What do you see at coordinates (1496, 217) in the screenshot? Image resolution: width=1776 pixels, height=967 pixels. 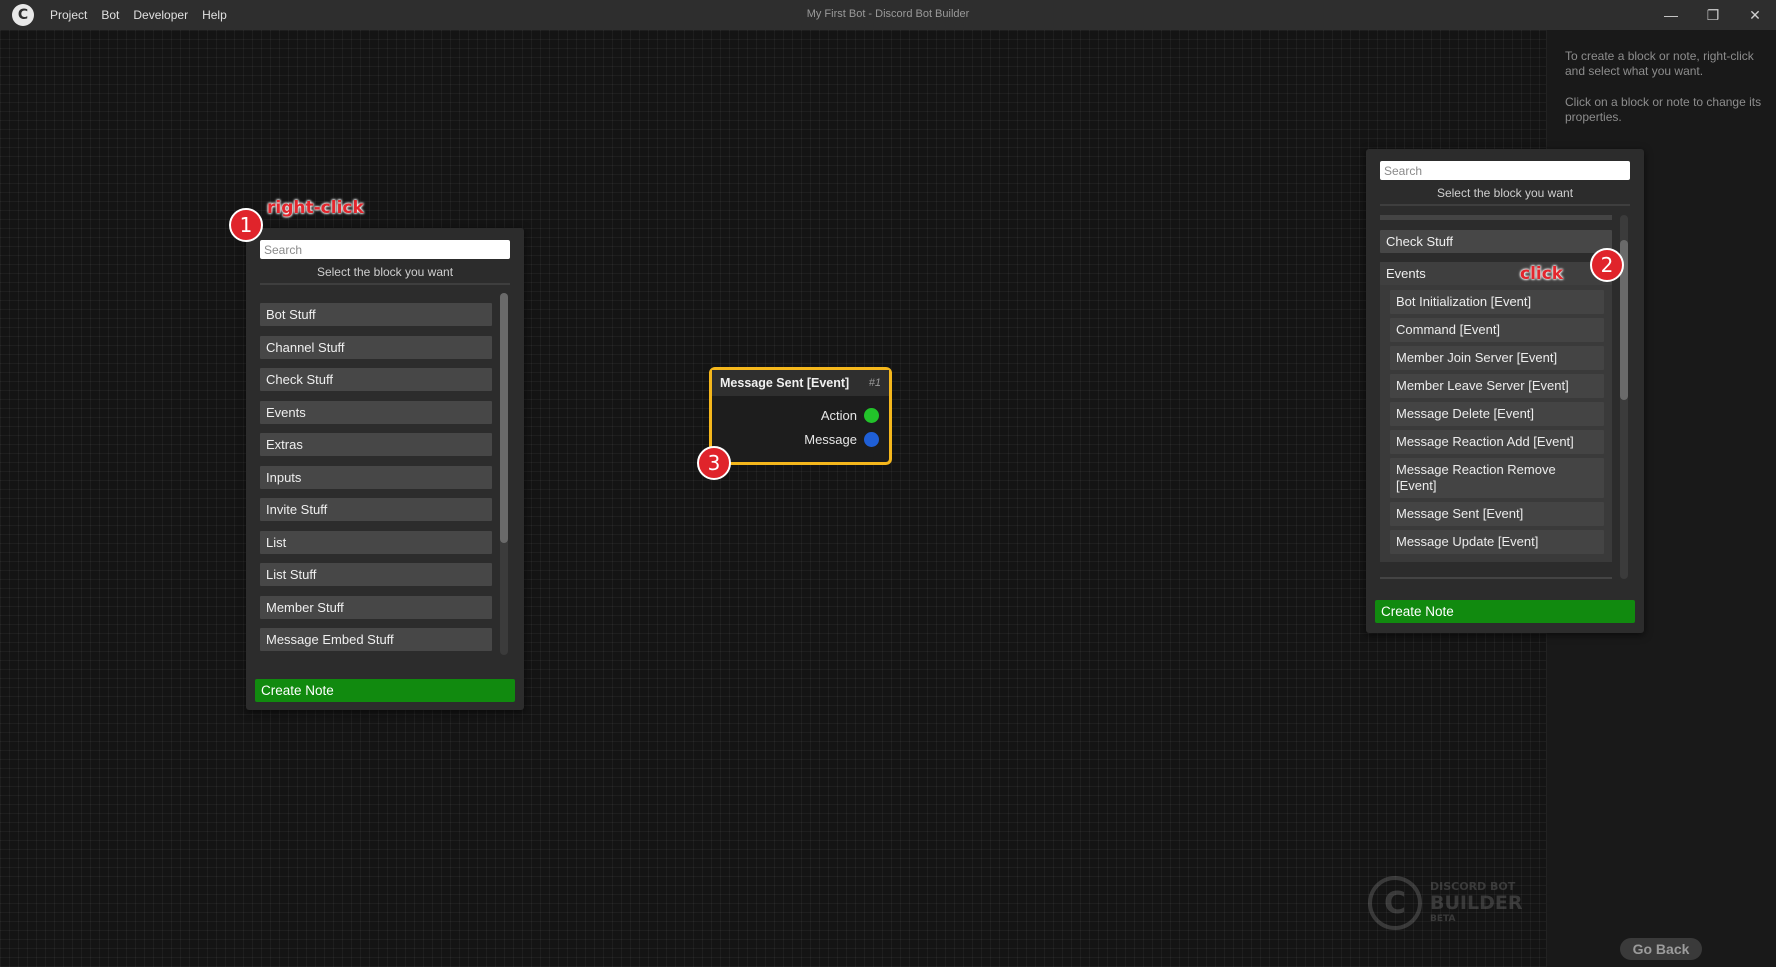 I see `list-top-edge` at bounding box center [1496, 217].